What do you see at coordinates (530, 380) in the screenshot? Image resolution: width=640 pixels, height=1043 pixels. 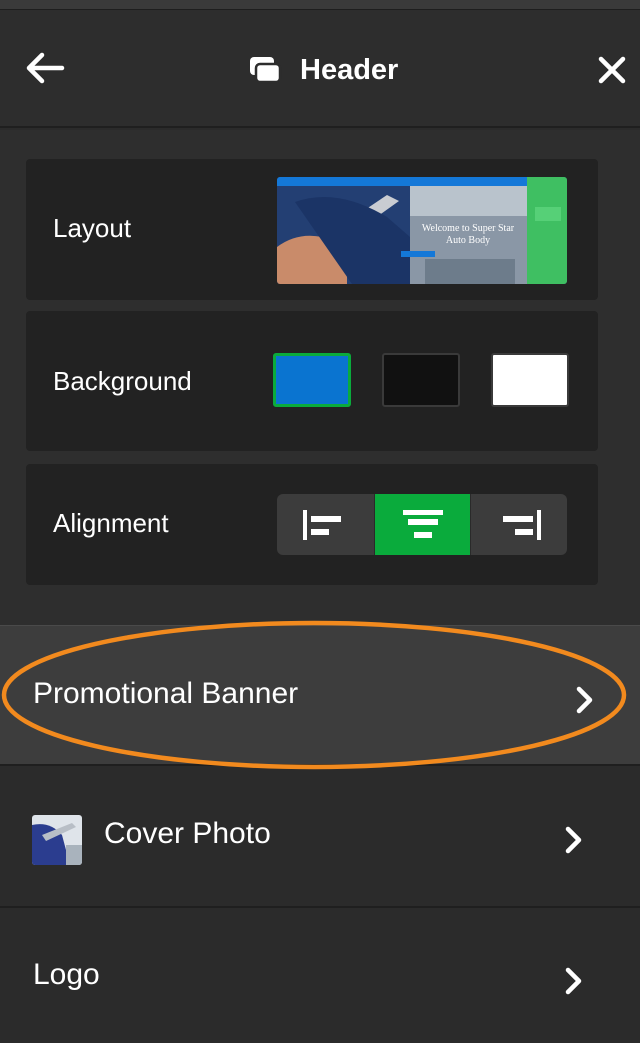 I see `swatch-white` at bounding box center [530, 380].